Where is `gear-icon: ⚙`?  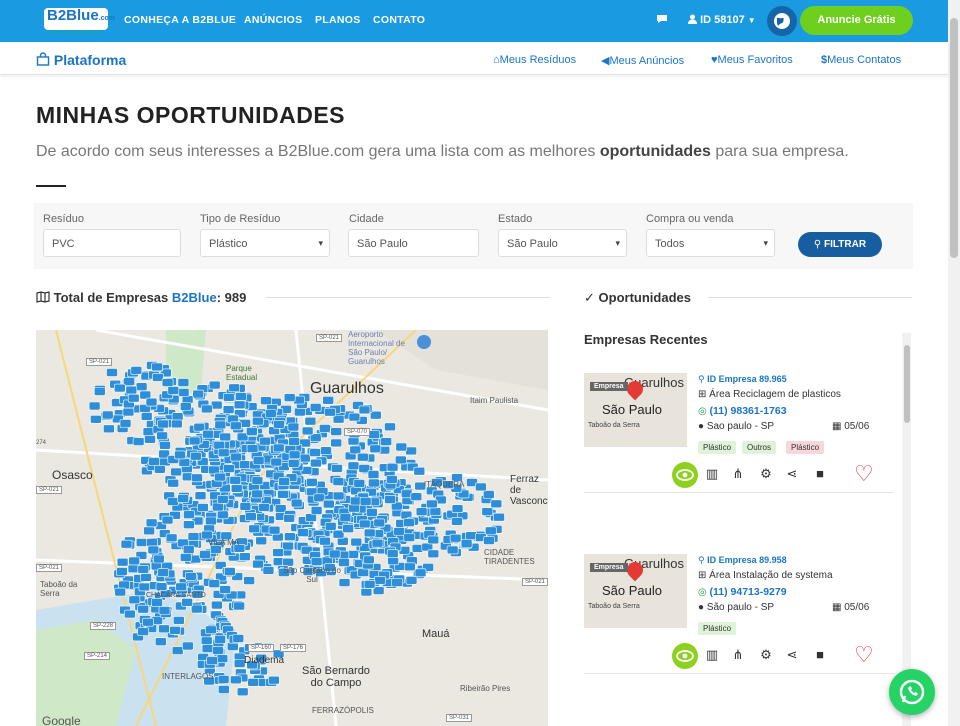
gear-icon: ⚙ is located at coordinates (766, 474).